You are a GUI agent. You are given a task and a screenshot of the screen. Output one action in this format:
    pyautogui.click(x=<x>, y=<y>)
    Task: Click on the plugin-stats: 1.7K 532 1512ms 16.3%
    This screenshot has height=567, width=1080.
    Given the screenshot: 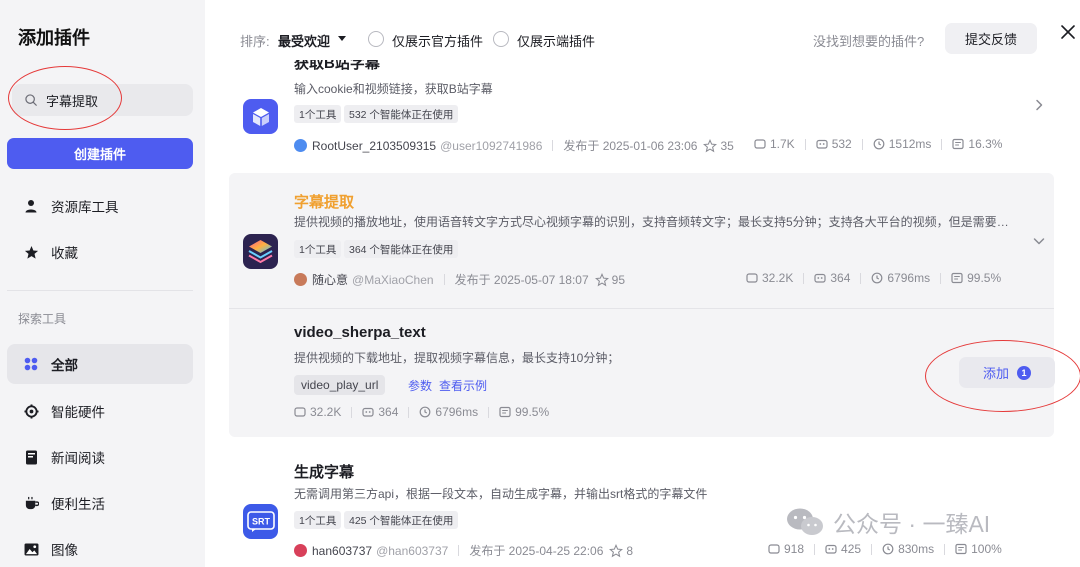 What is the action you would take?
    pyautogui.click(x=878, y=144)
    